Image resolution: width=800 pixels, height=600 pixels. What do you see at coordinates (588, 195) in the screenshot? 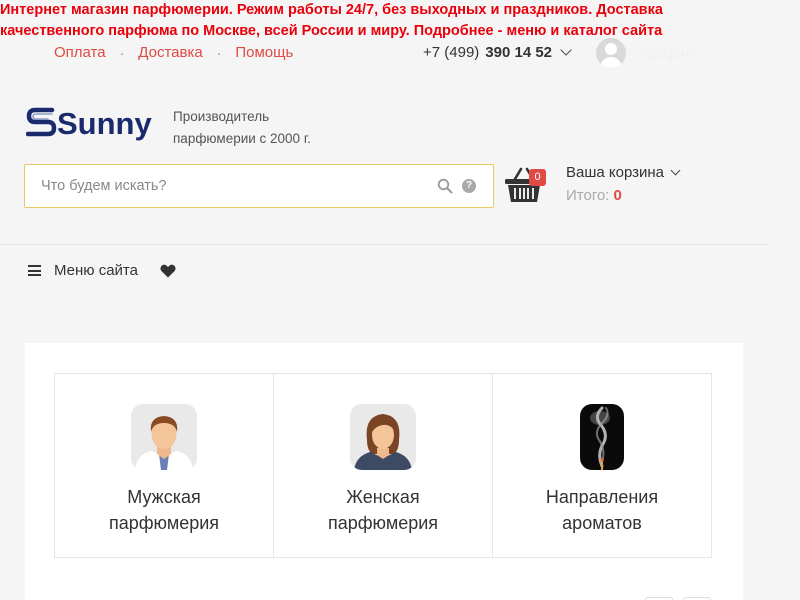
I see `cart-total-label: Итого:` at bounding box center [588, 195].